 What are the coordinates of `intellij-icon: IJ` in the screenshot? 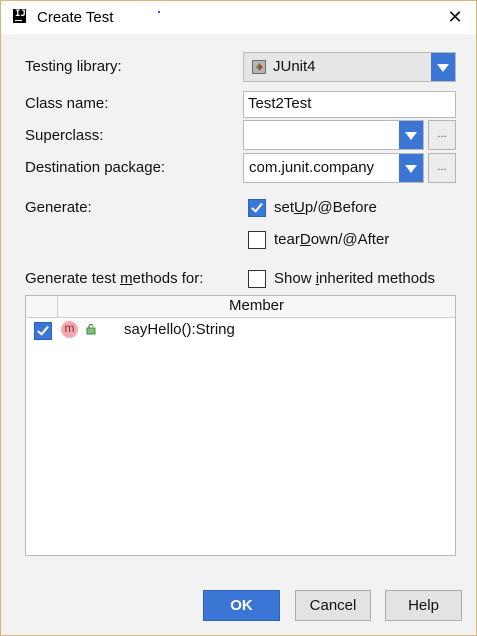 It's located at (19, 16).